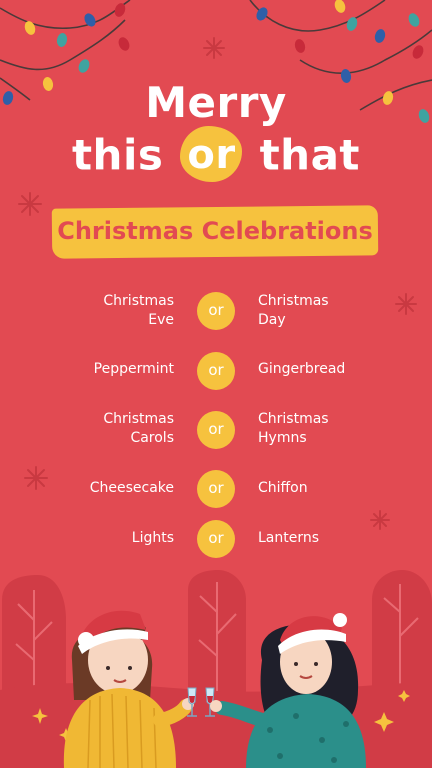 This screenshot has width=432, height=768. I want to click on choice-left: Christmas Carols, so click(138, 428).